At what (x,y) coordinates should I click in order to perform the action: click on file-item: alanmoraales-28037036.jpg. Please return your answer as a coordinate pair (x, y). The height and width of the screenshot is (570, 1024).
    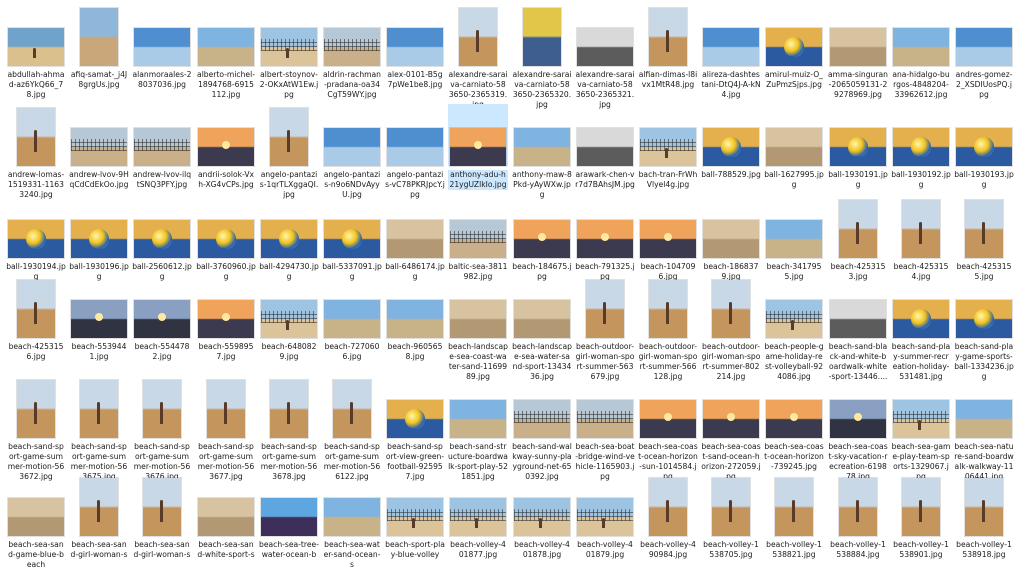
    Looking at the image, I should click on (162, 47).